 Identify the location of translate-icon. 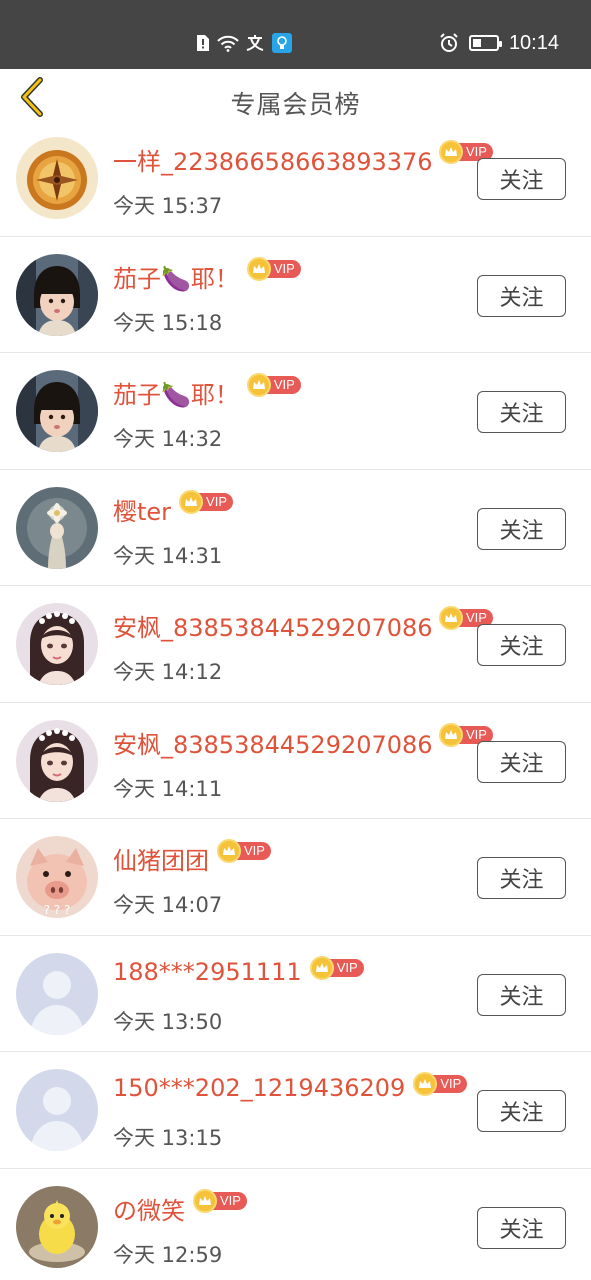
(256, 43).